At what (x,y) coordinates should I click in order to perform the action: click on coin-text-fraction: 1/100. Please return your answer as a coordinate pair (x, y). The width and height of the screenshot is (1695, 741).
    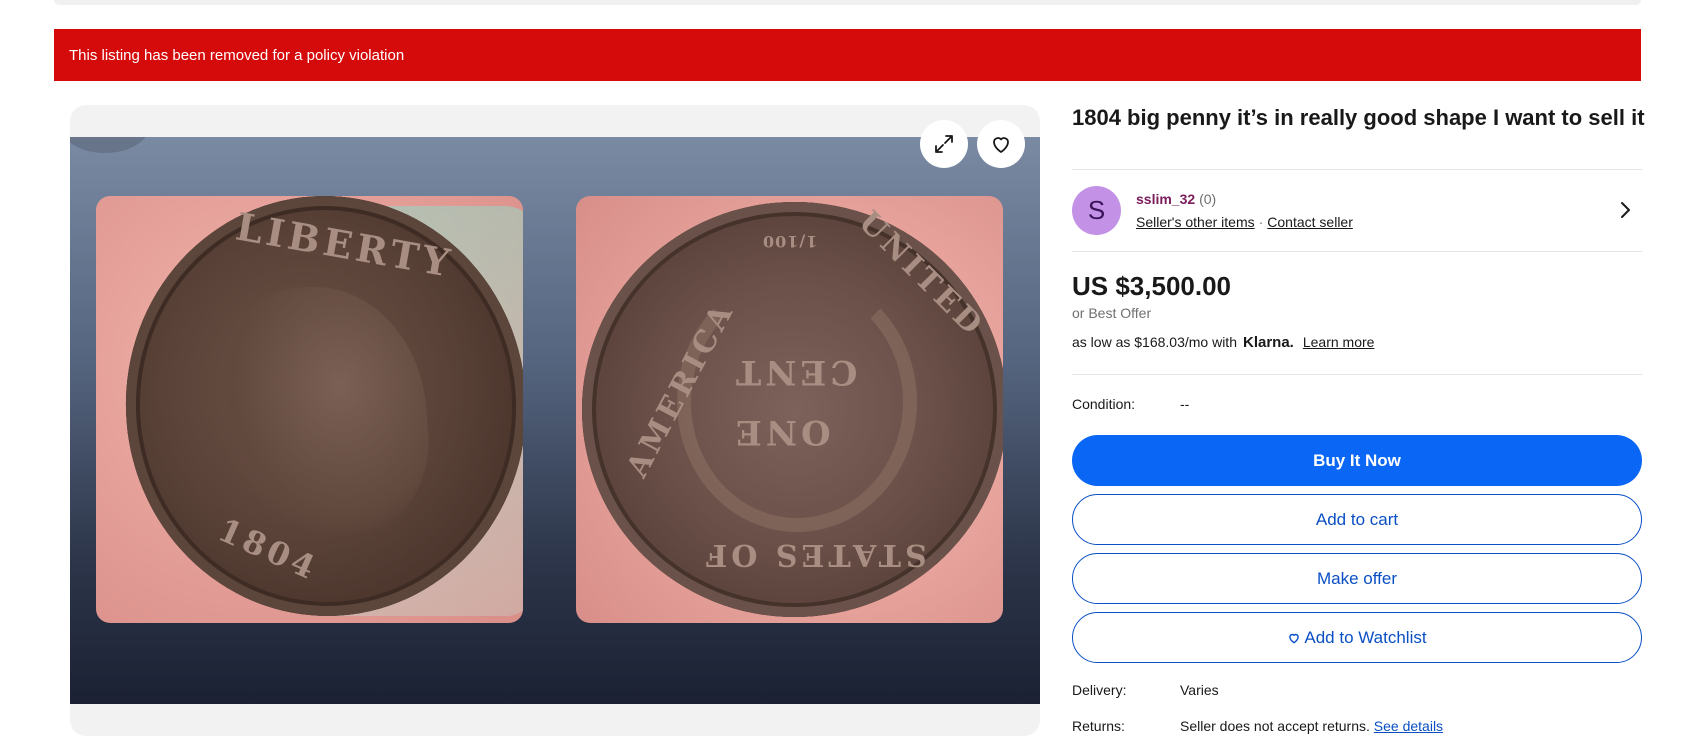
    Looking at the image, I should click on (790, 241).